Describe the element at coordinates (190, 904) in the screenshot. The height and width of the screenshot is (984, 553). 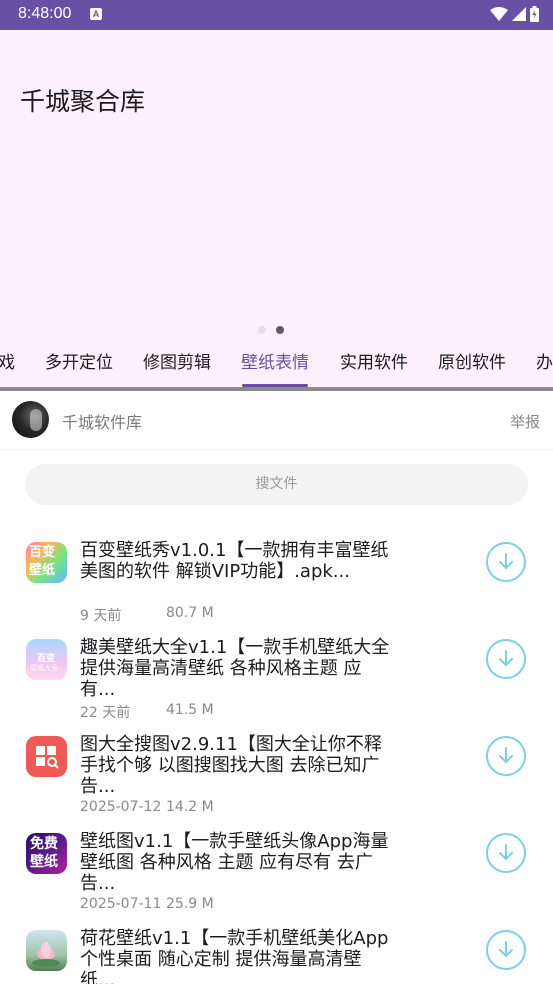
I see `file-size: 25.9 M` at that location.